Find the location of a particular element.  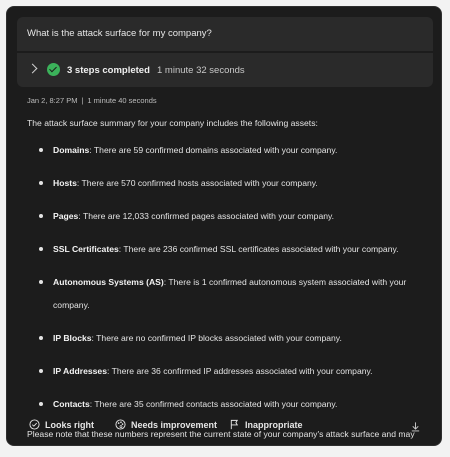

steps-toggle: 3 steps completed 1 minute 32 seconds is located at coordinates (225, 70).